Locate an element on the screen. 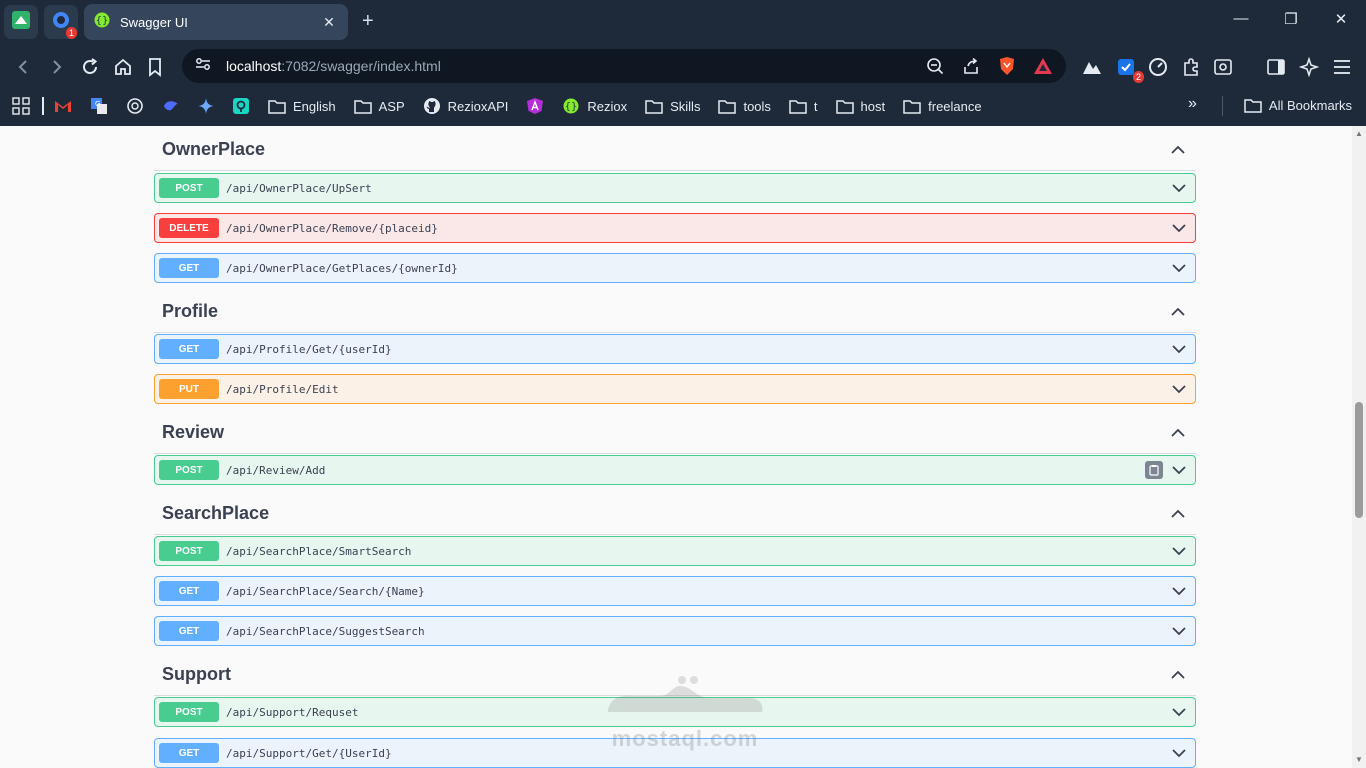 The width and height of the screenshot is (1366, 768). pinned-tab-app: 1 is located at coordinates (61, 22).